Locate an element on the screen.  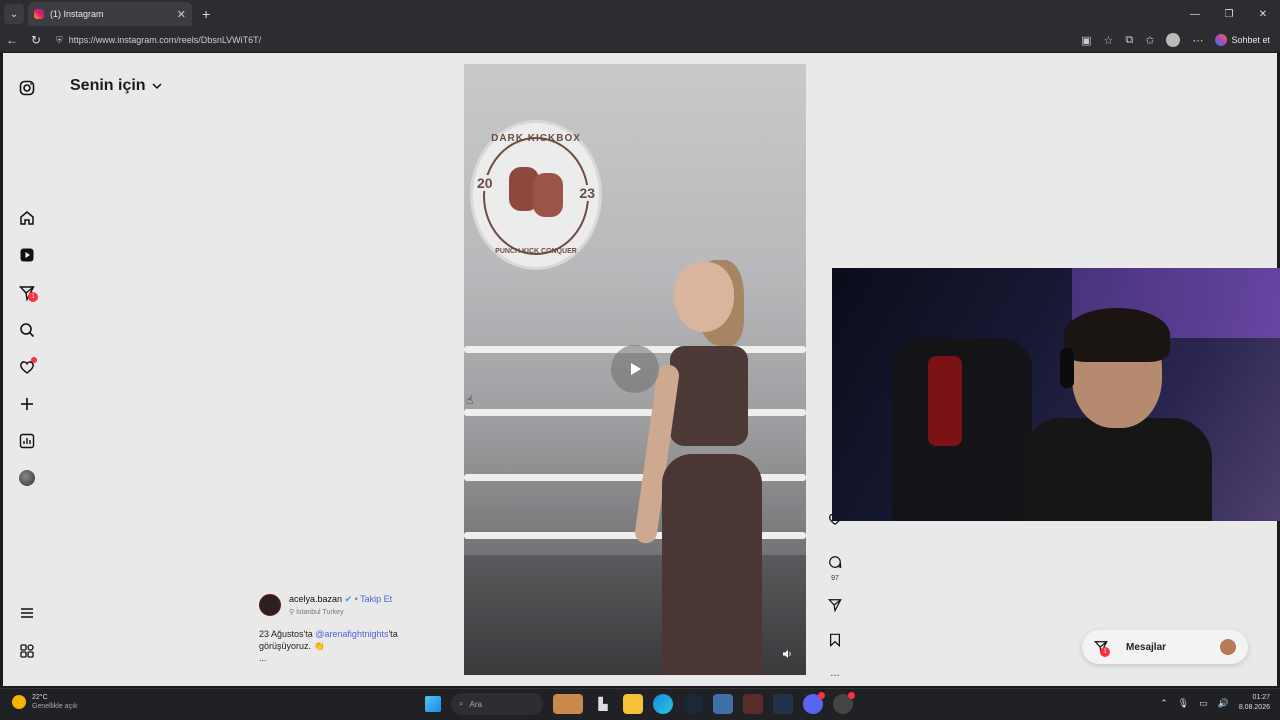
messages-badge: 1 is located at coordinates (1105, 652).